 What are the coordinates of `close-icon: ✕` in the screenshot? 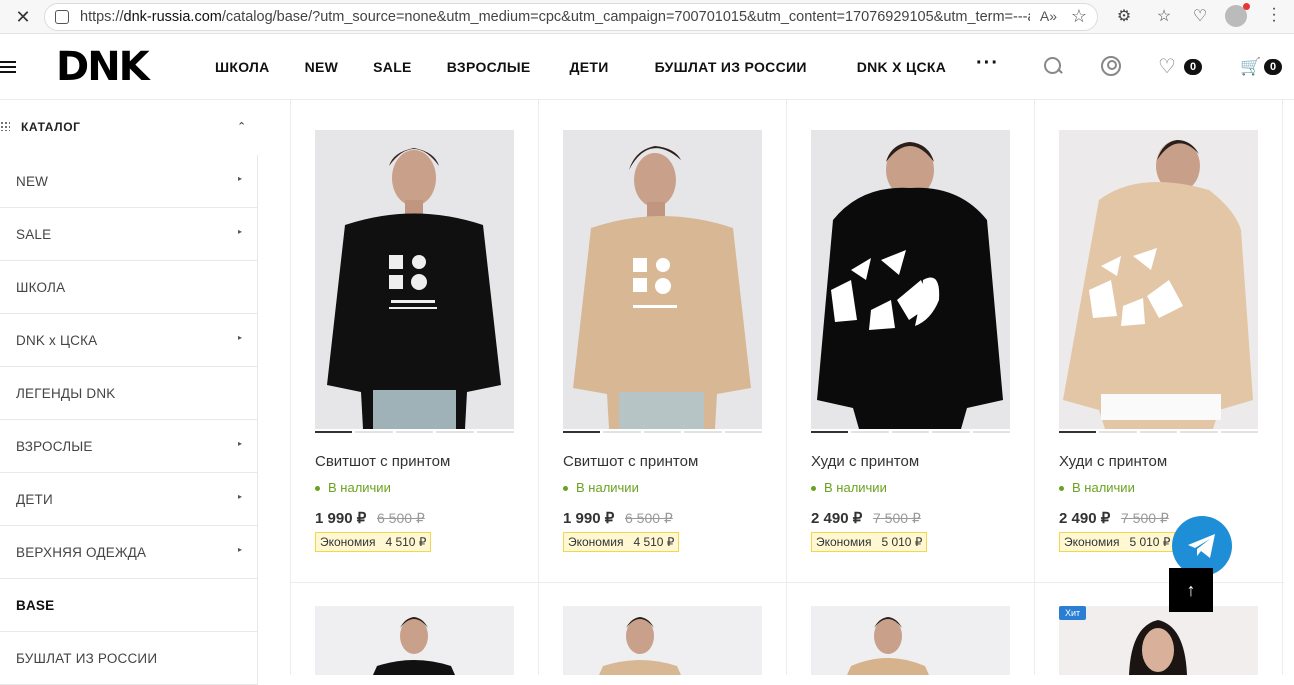 It's located at (23, 17).